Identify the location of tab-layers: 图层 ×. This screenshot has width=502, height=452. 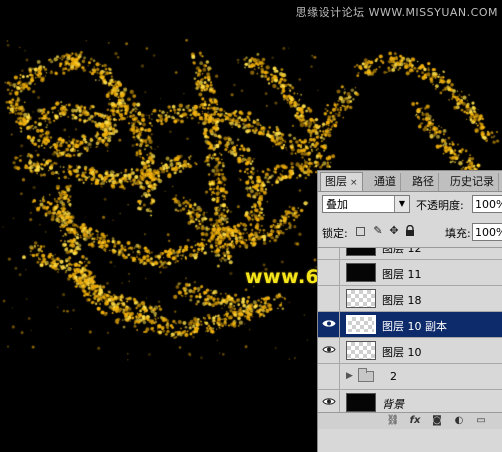
(341, 181).